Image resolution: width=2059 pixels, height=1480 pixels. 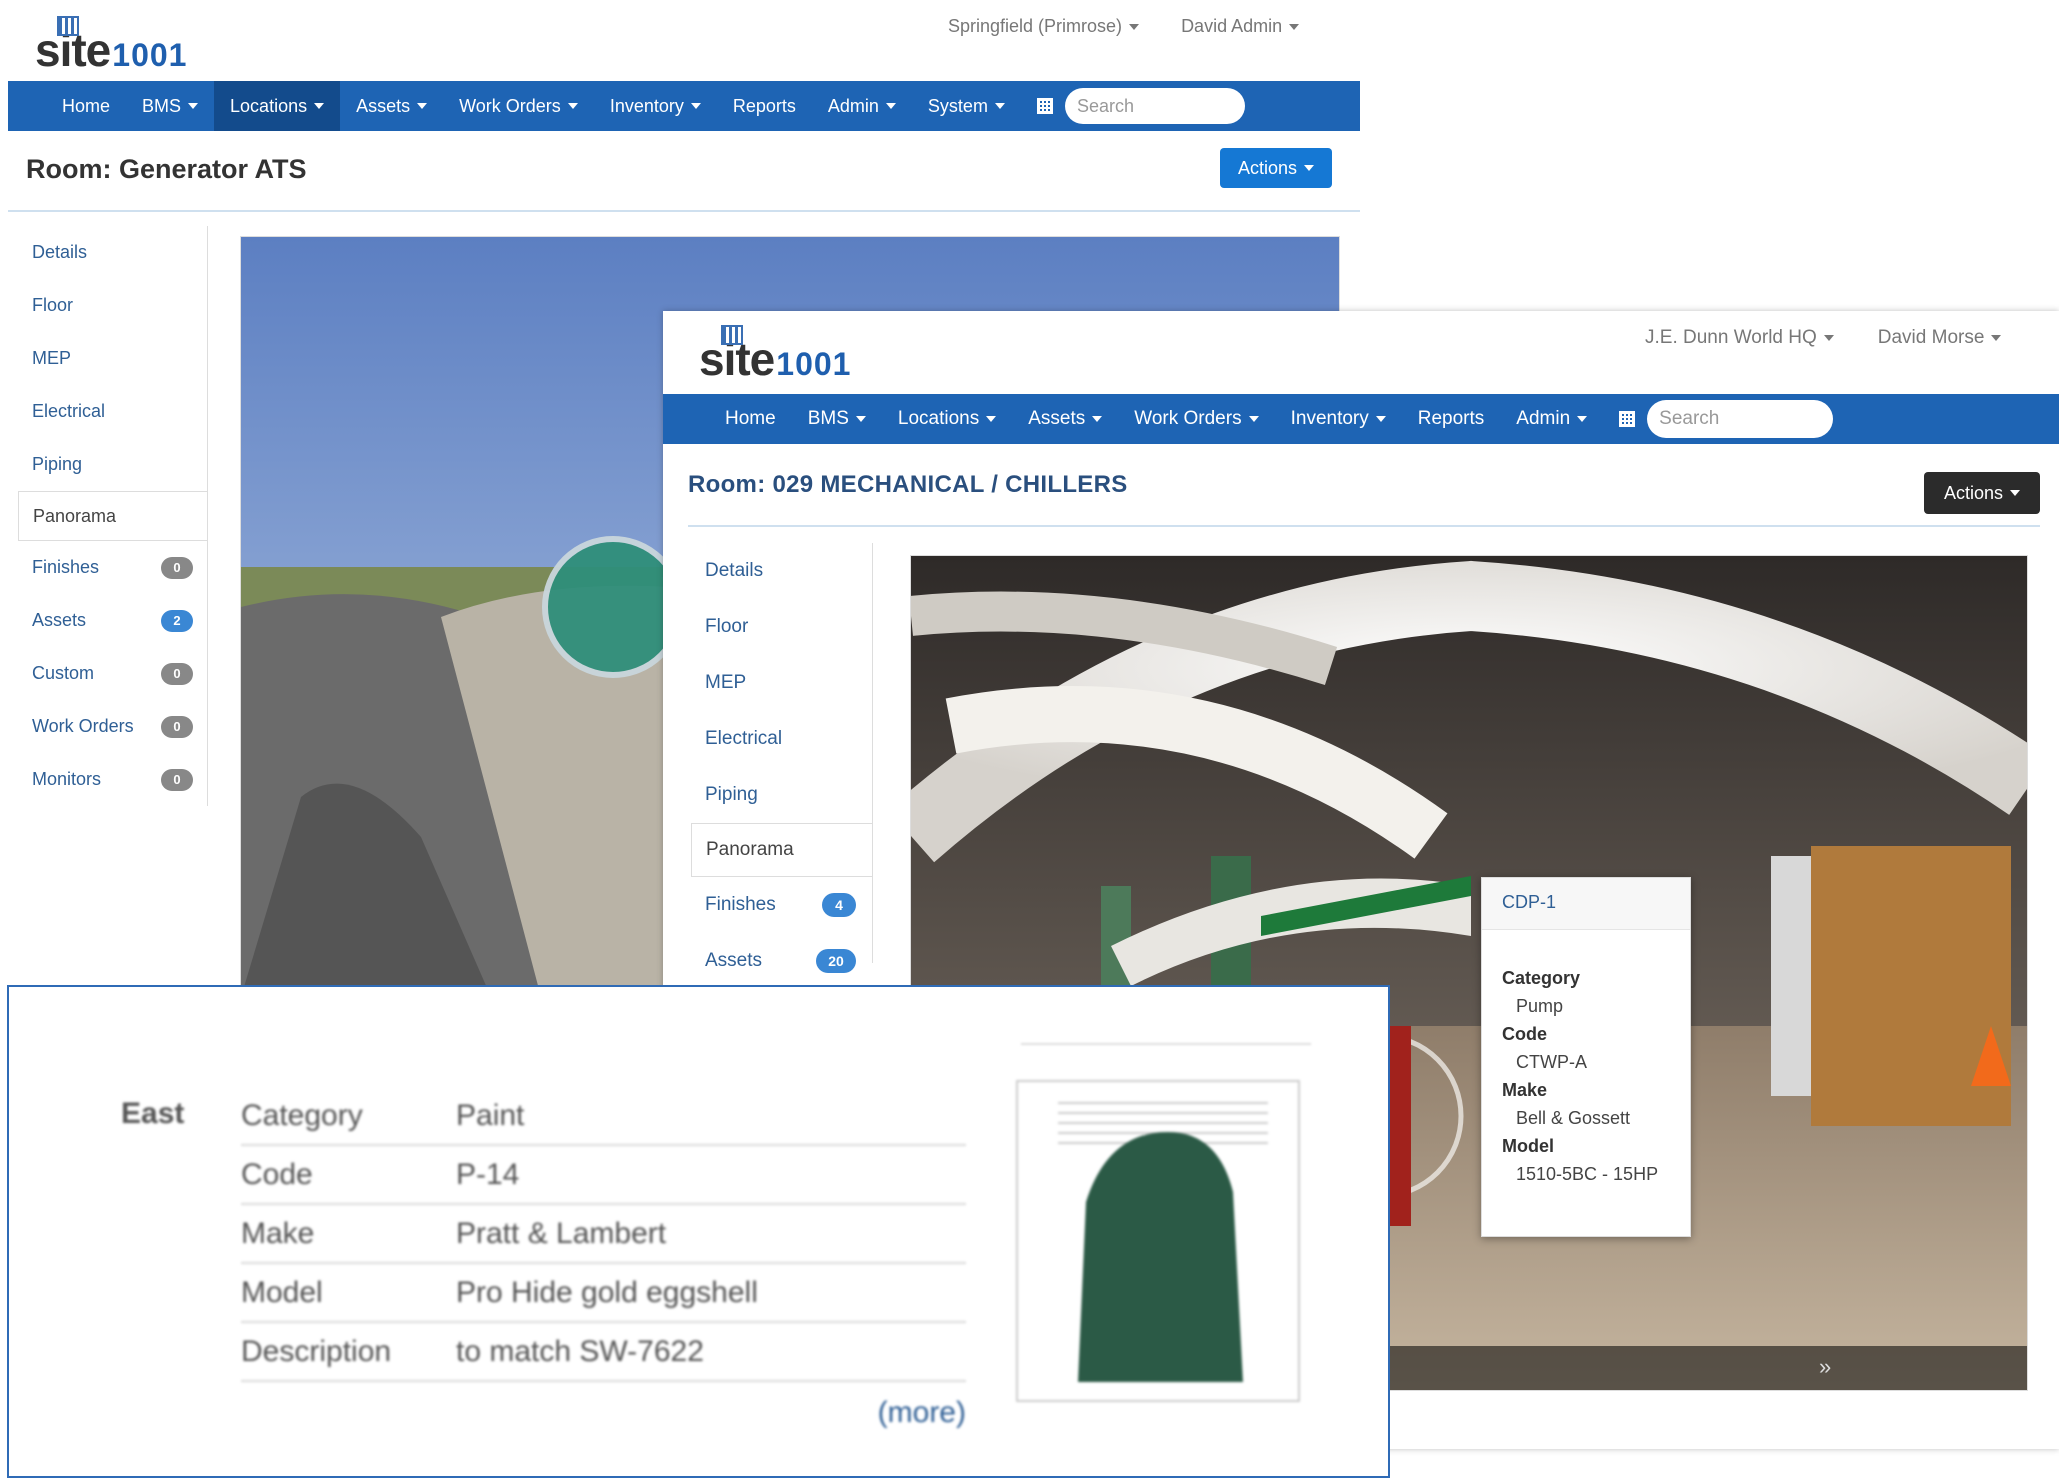 What do you see at coordinates (684, 211) in the screenshot?
I see `title-divider` at bounding box center [684, 211].